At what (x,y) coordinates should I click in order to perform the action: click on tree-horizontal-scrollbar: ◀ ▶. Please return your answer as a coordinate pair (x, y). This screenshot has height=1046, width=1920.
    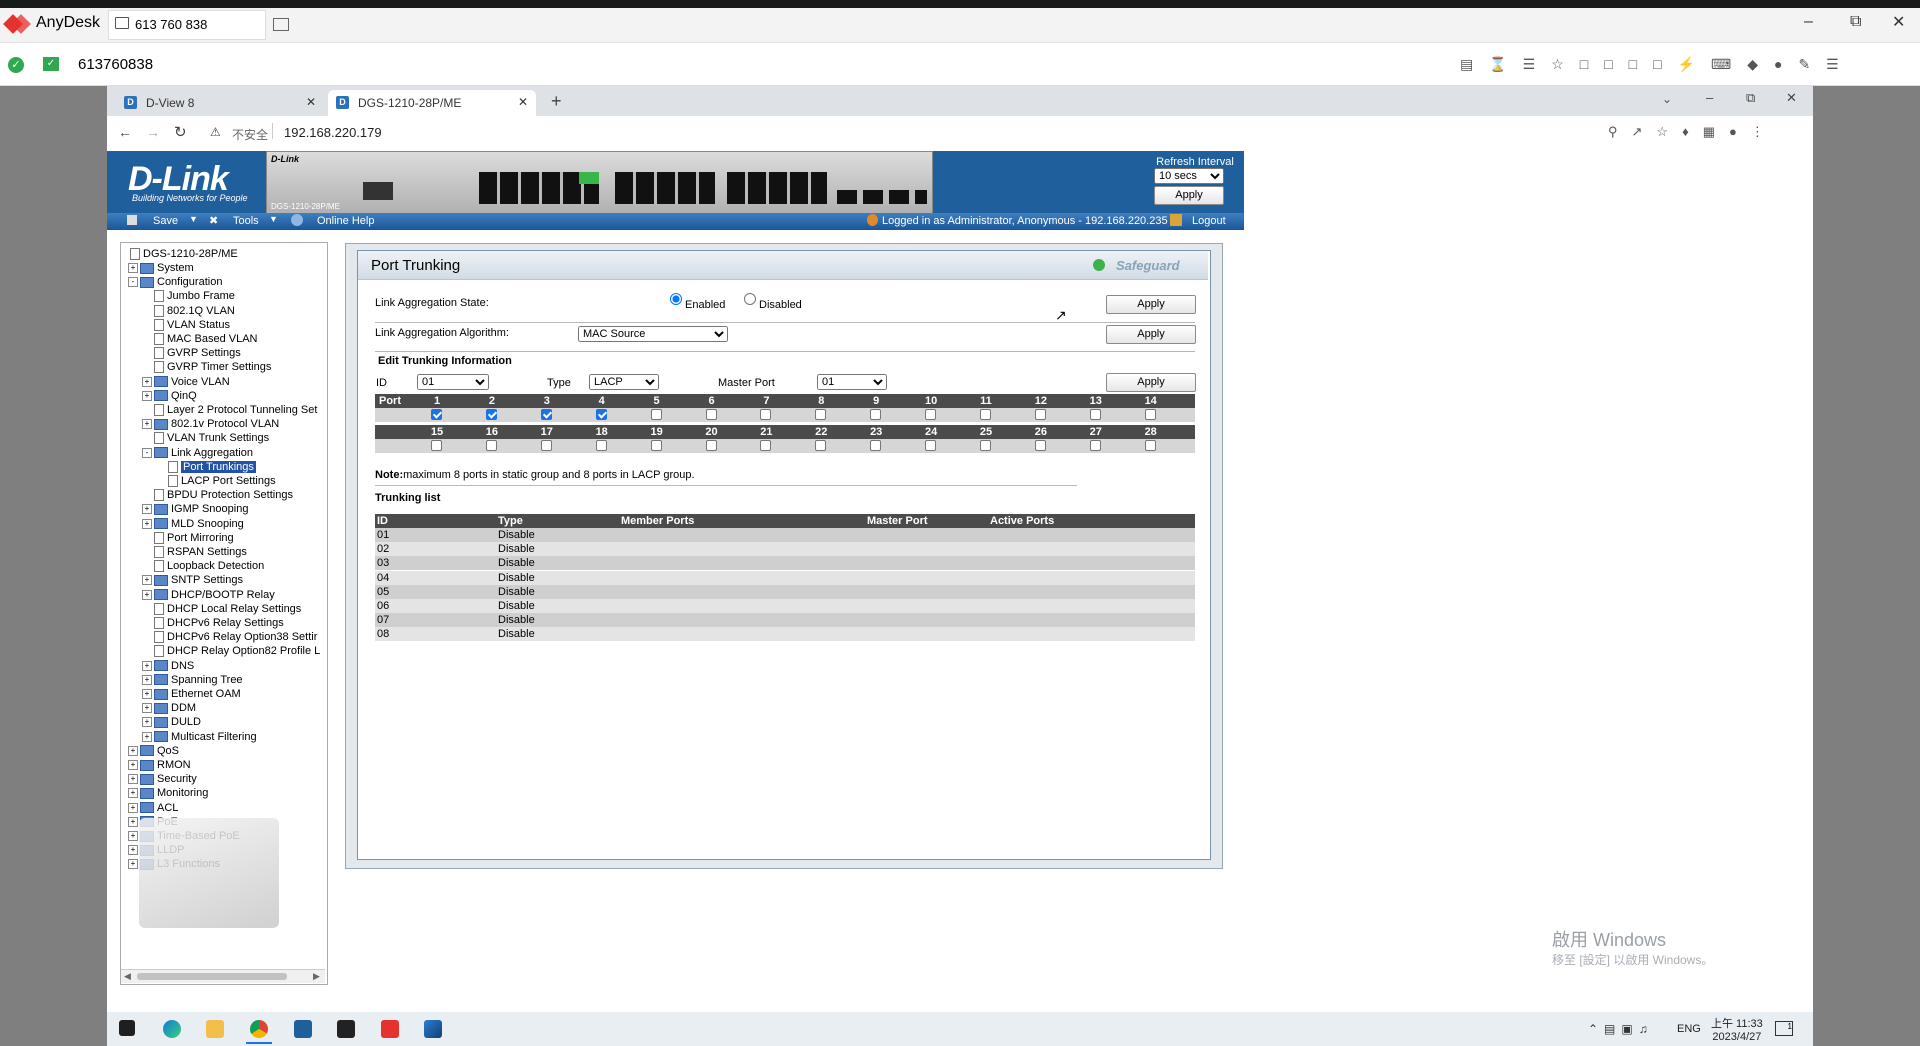
    Looking at the image, I should click on (223, 976).